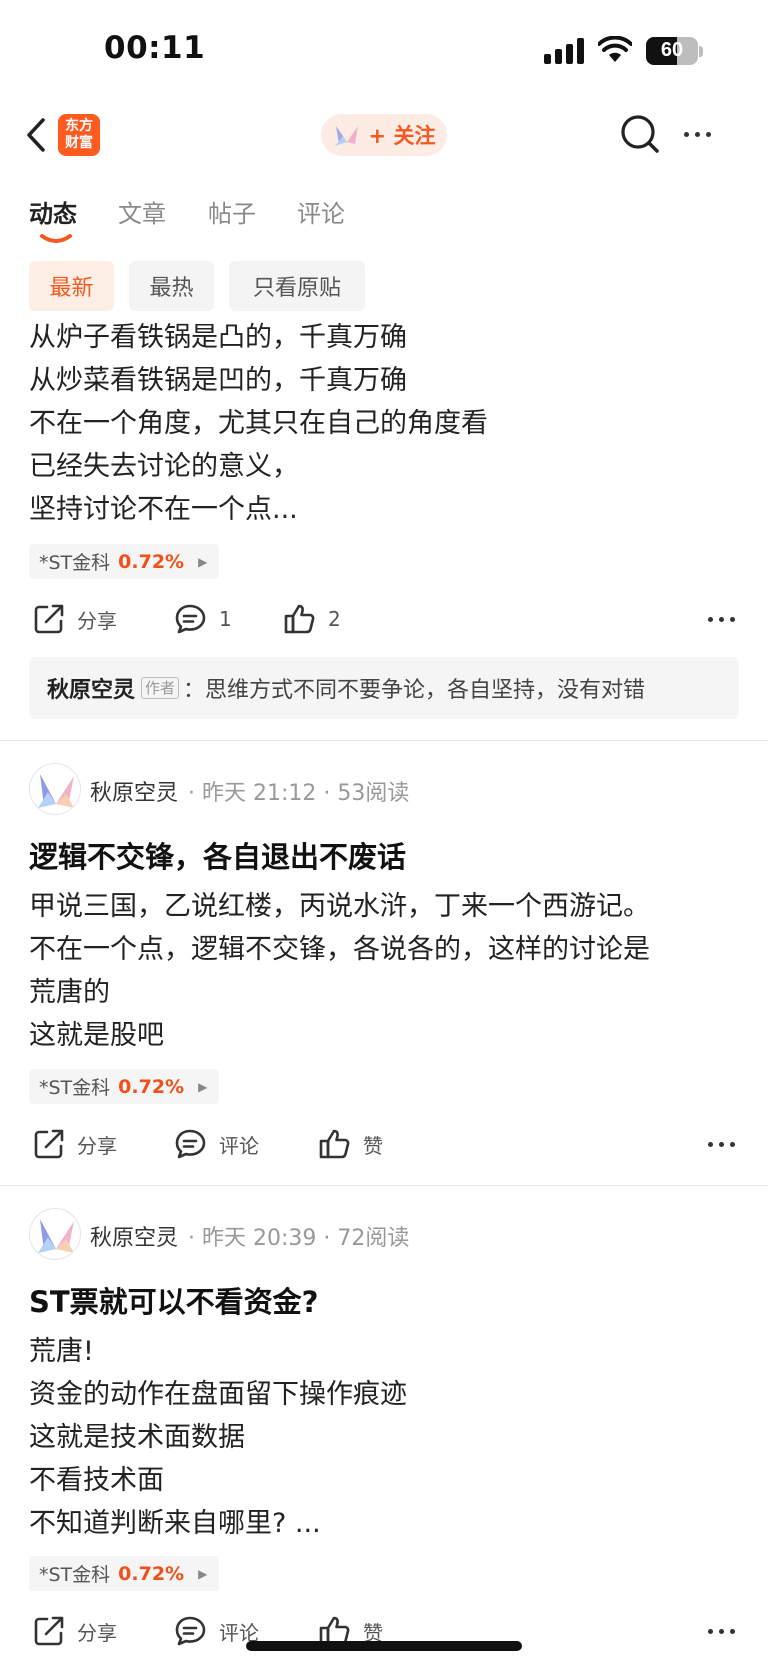  What do you see at coordinates (155, 48) in the screenshot?
I see `status-time: 00:11` at bounding box center [155, 48].